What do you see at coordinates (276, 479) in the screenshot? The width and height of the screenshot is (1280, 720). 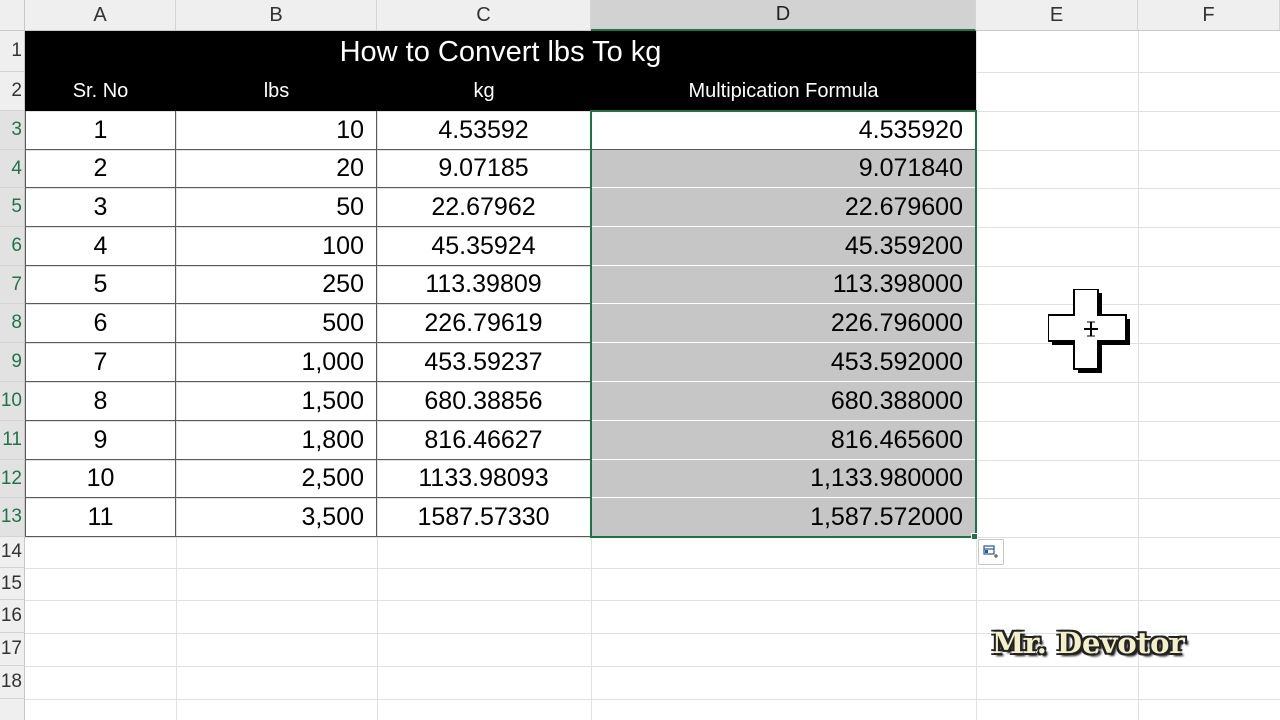 I see `cell-lbs: 2,500` at bounding box center [276, 479].